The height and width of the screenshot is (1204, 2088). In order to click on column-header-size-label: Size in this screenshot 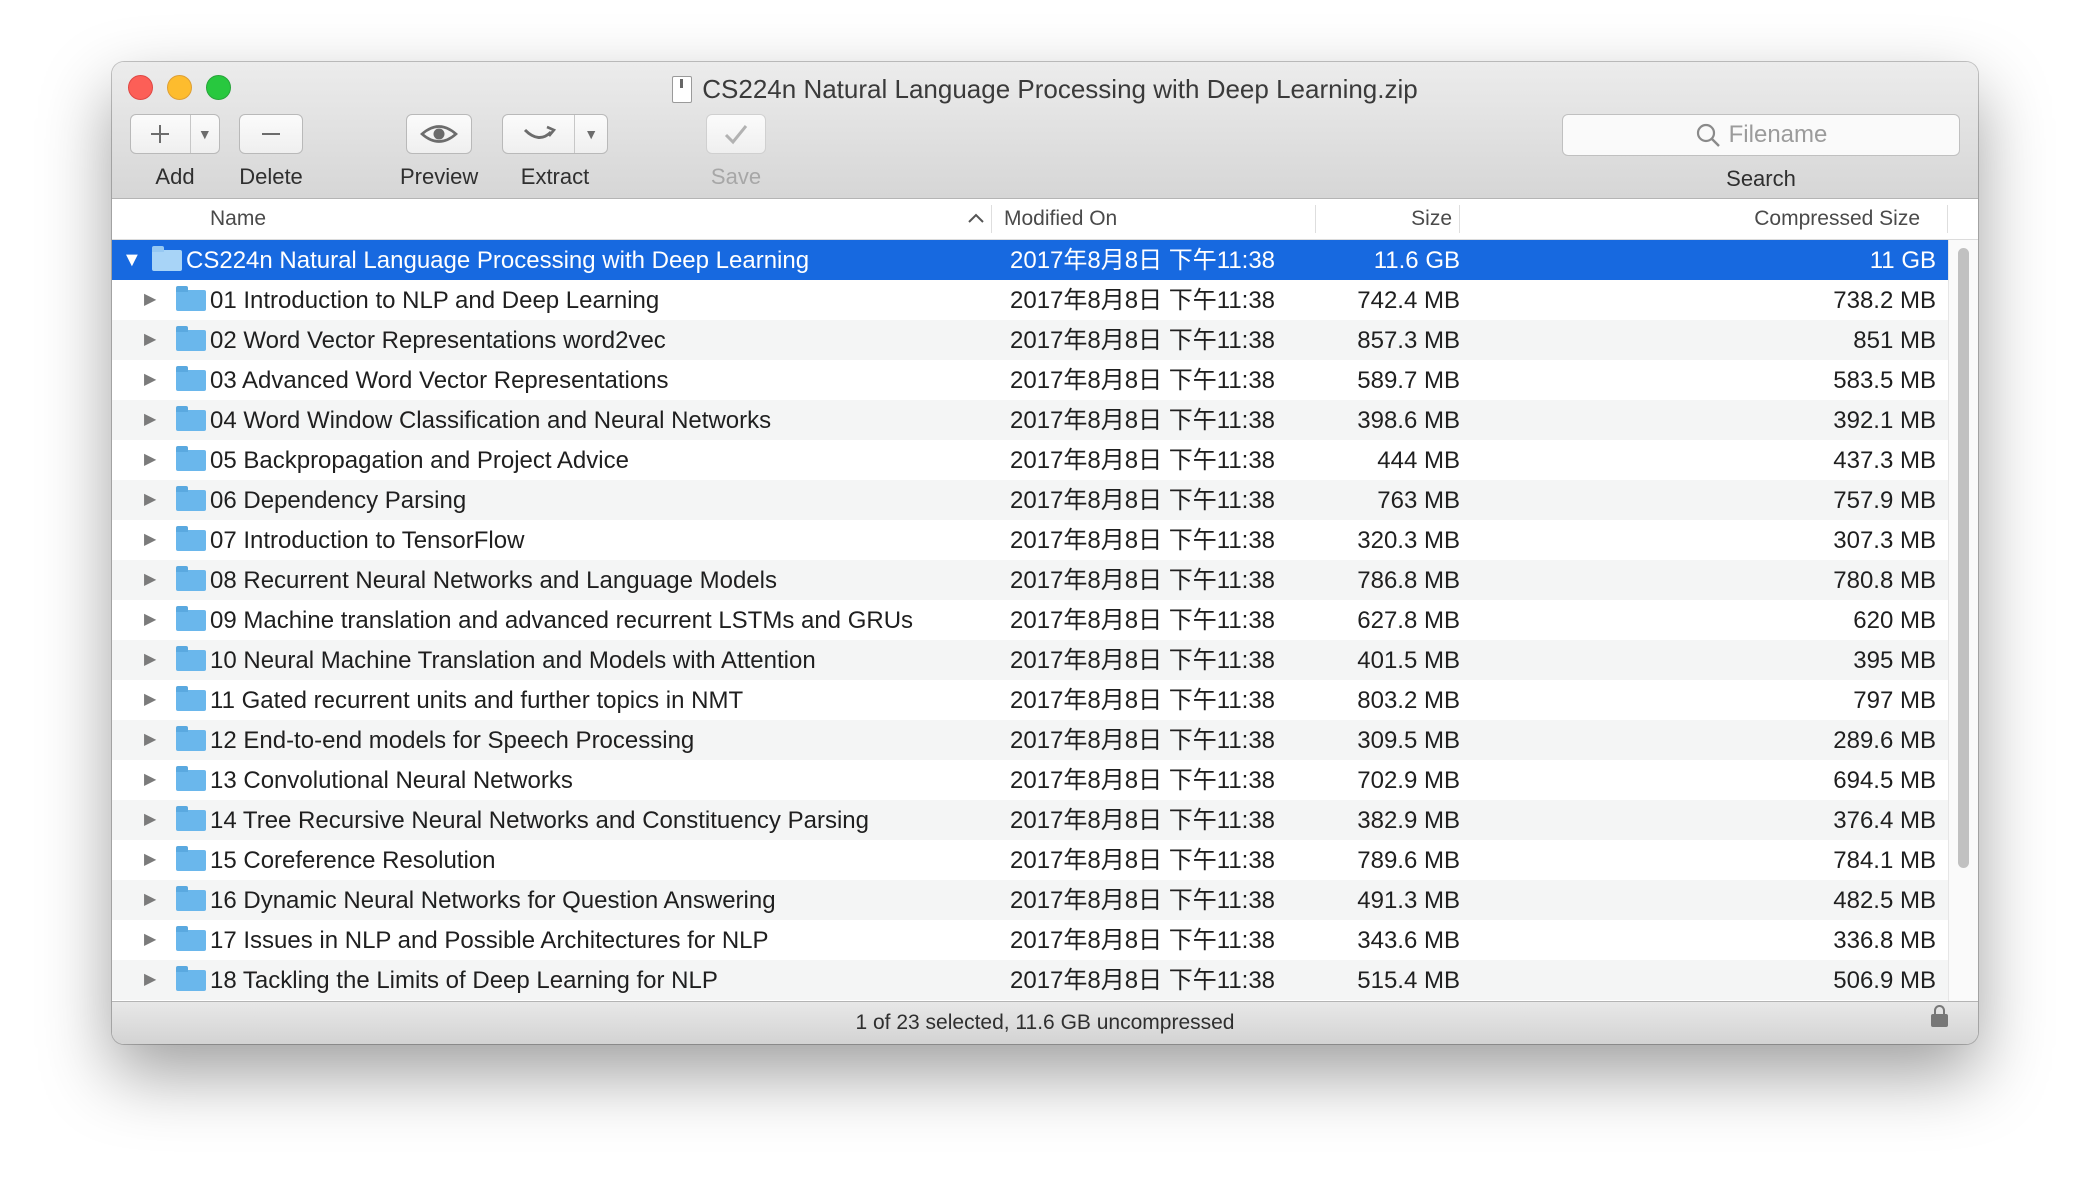, I will do `click(1431, 218)`.